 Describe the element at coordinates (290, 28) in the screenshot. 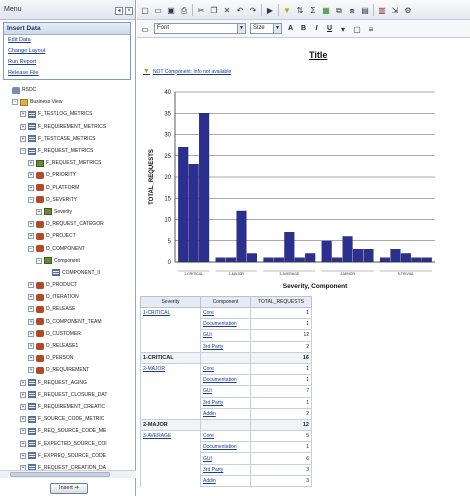

I see `font-color-button: A` at that location.